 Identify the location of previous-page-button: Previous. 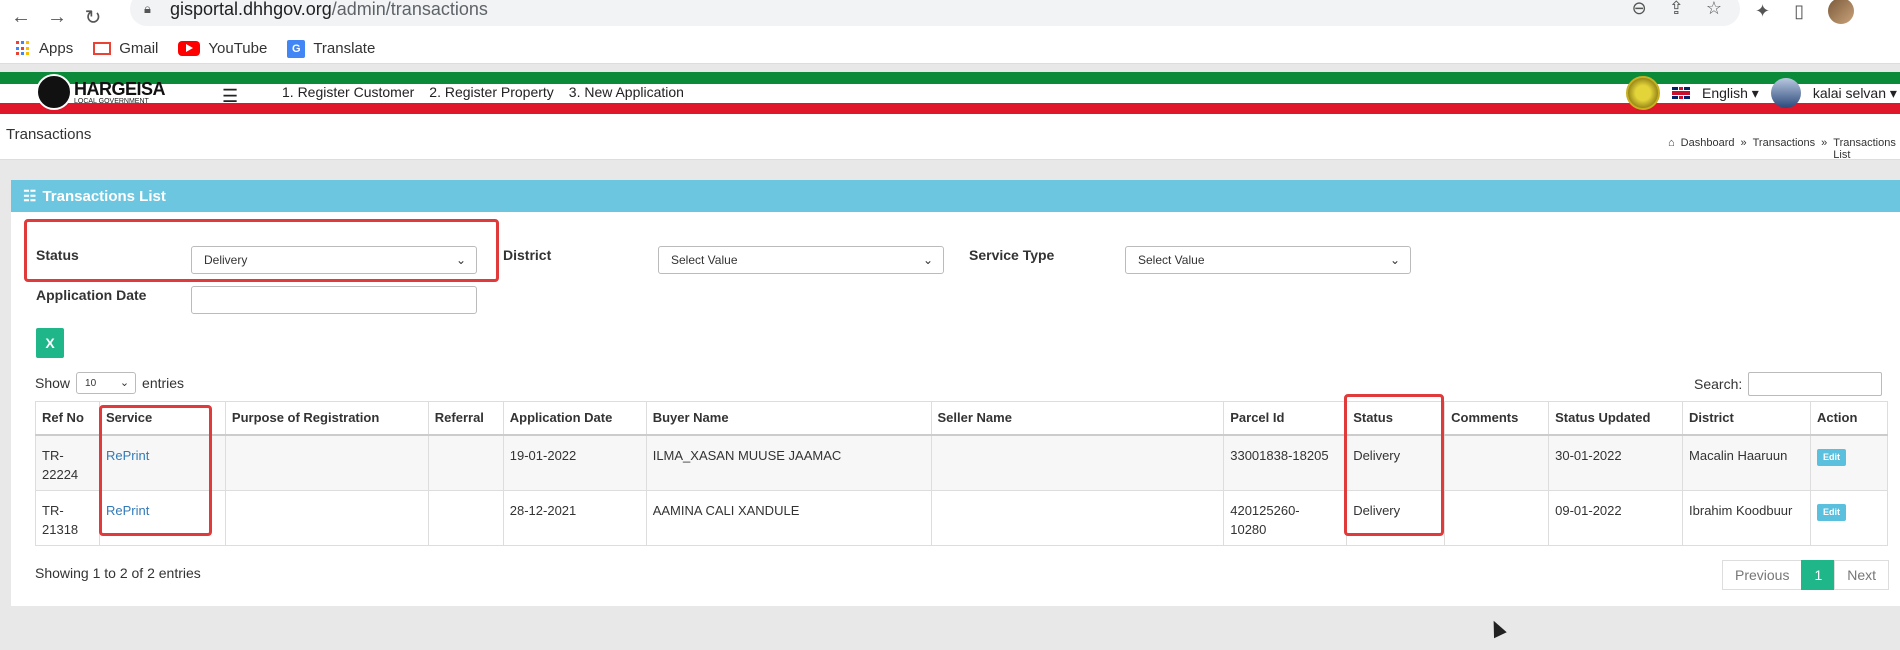
(1762, 575).